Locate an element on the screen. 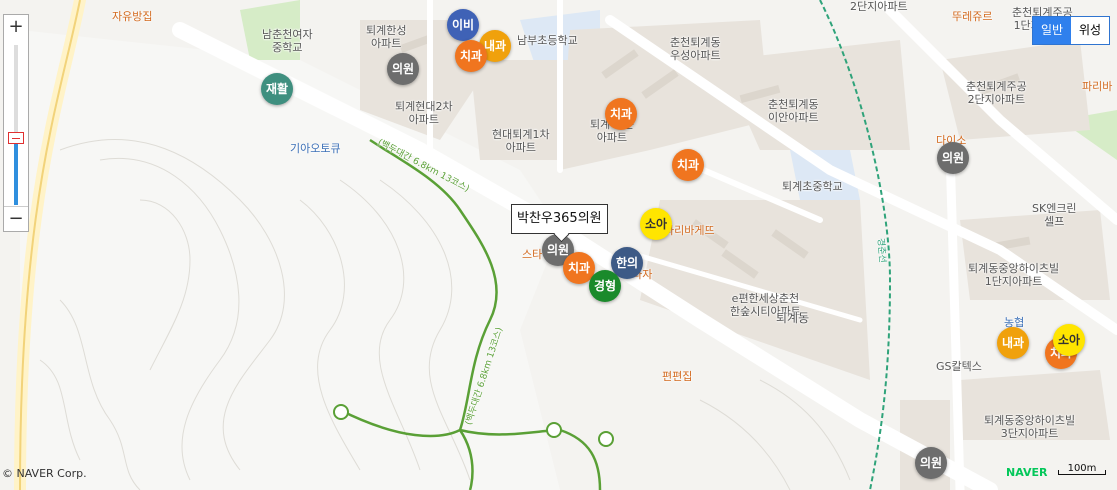 The height and width of the screenshot is (490, 1117). label-jayu: 자유방집 is located at coordinates (132, 16).